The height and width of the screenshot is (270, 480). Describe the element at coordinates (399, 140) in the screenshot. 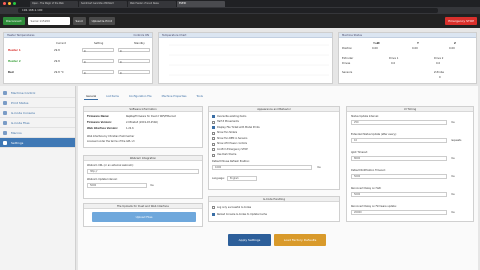

I see `ui-timing-input: 10` at that location.